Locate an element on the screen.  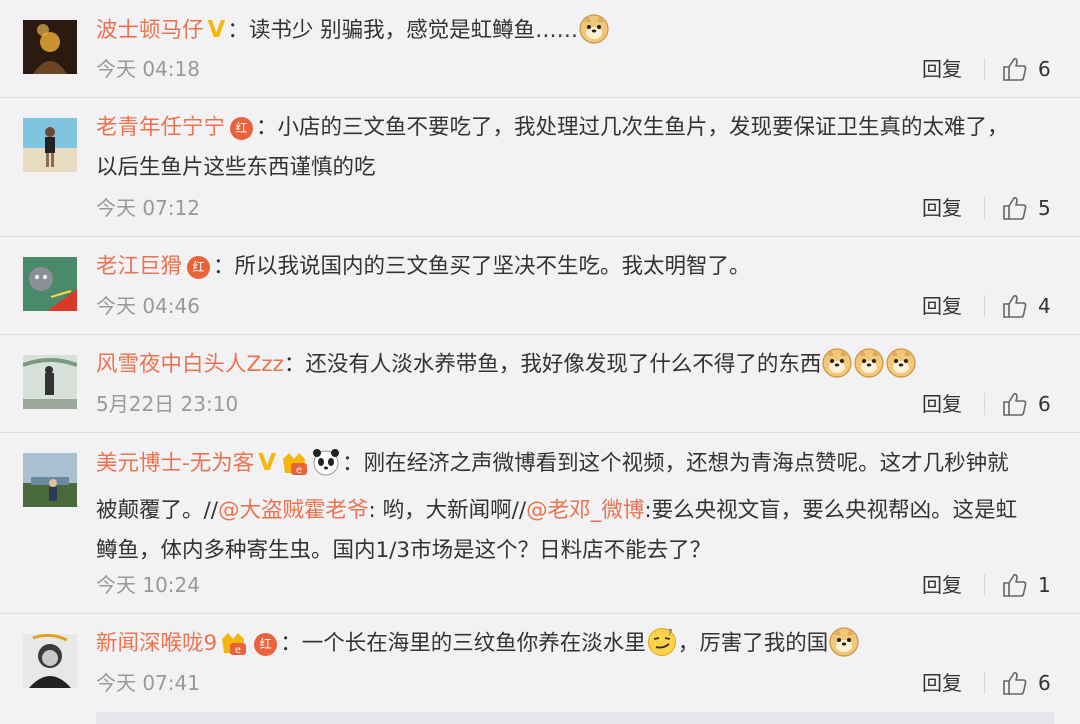
comment-time: 今天 07:12 is located at coordinates (148, 208).